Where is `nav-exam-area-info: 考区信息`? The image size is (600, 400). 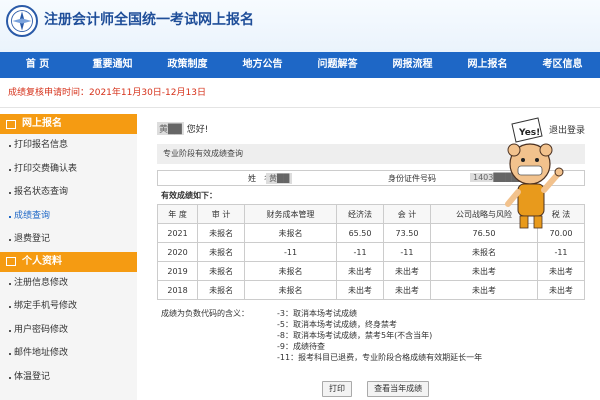
nav-exam-area-info: 考区信息 is located at coordinates (562, 65).